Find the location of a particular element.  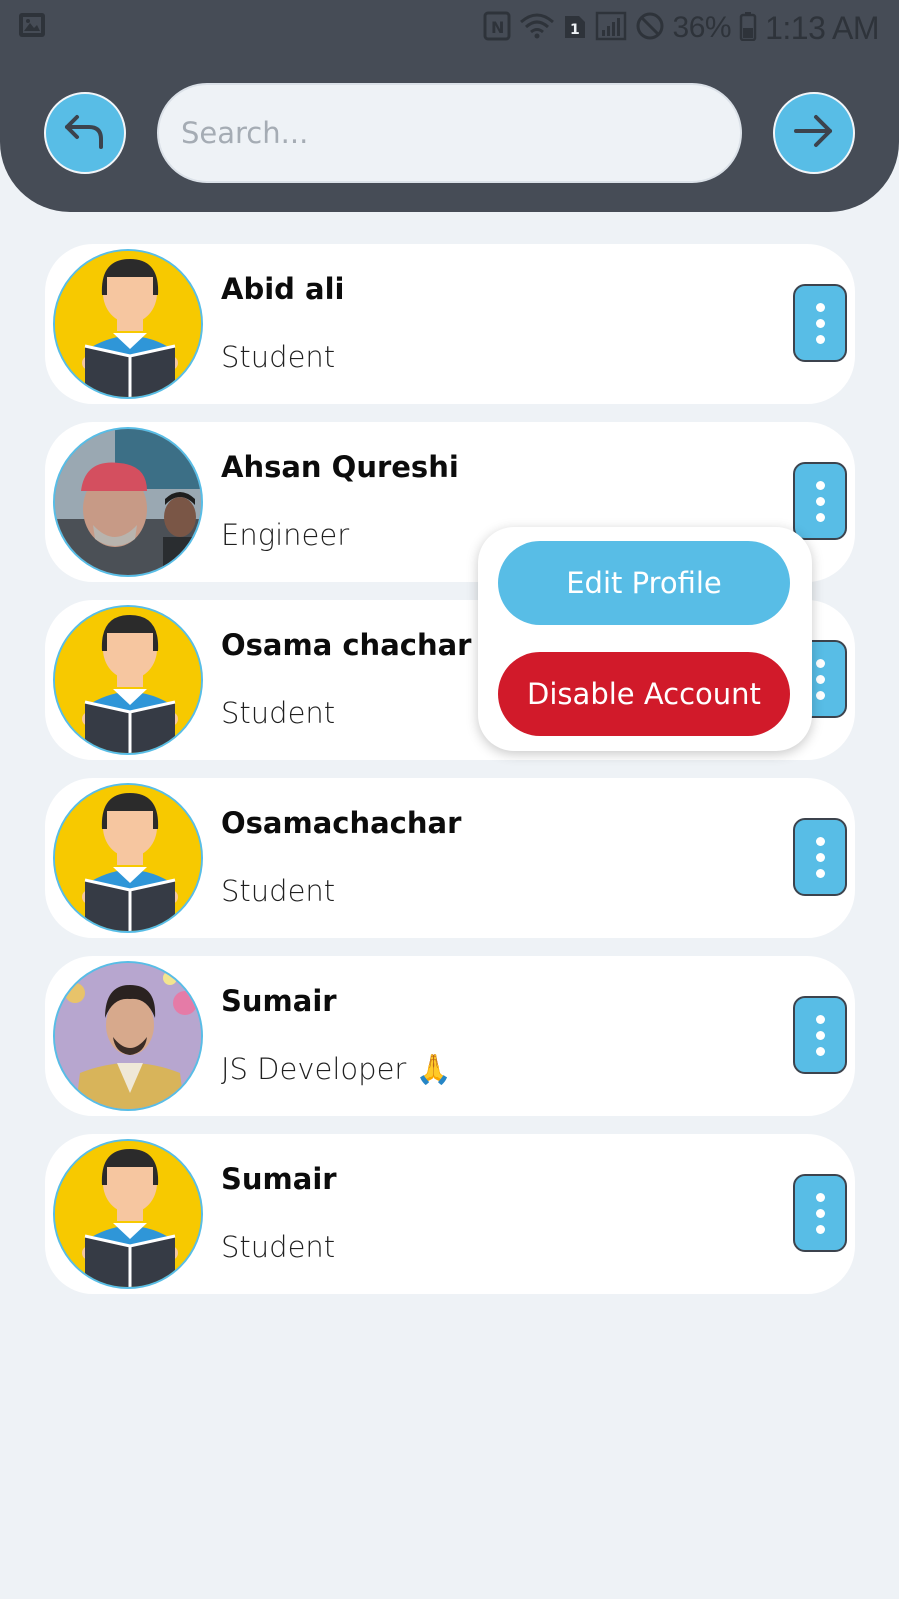

wifi-icon is located at coordinates (537, 28).